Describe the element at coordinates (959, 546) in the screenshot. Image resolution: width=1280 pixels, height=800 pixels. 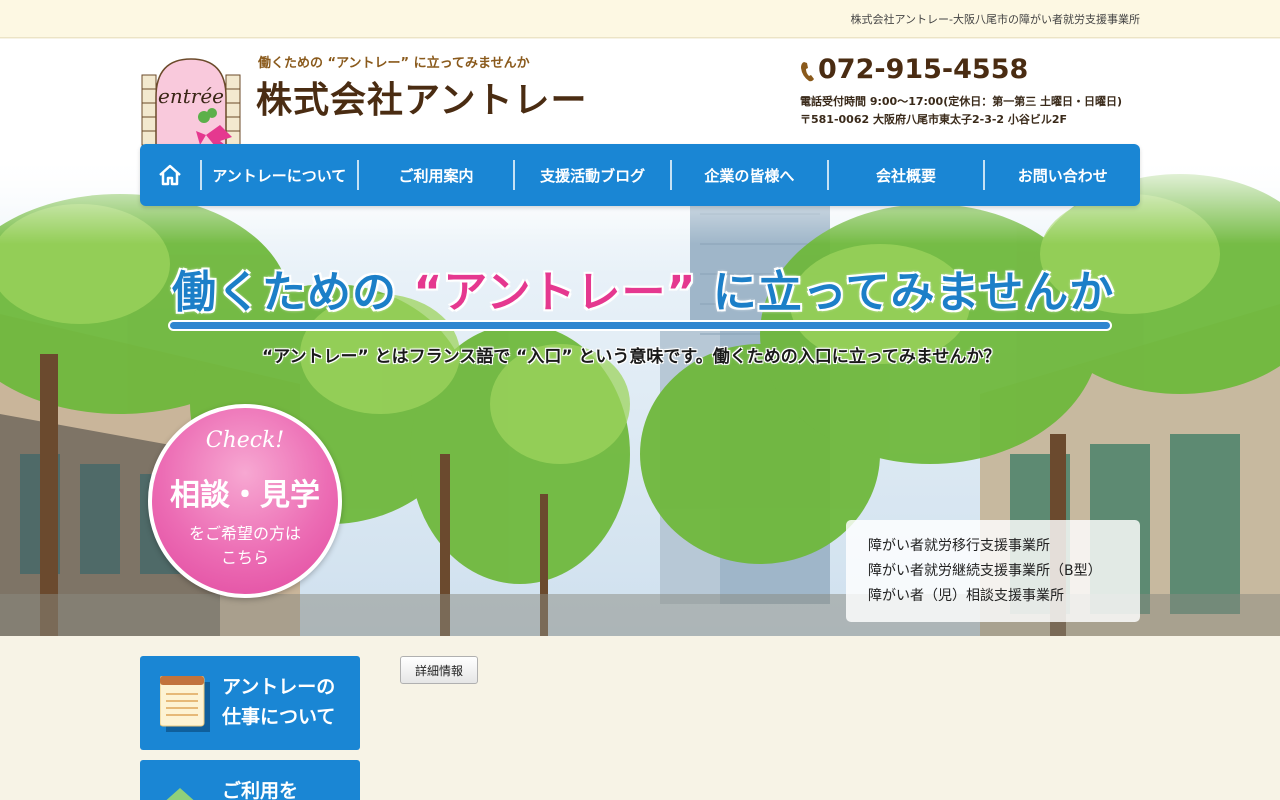
I see `service-item: 障がい者就労移行支援事業所` at that location.